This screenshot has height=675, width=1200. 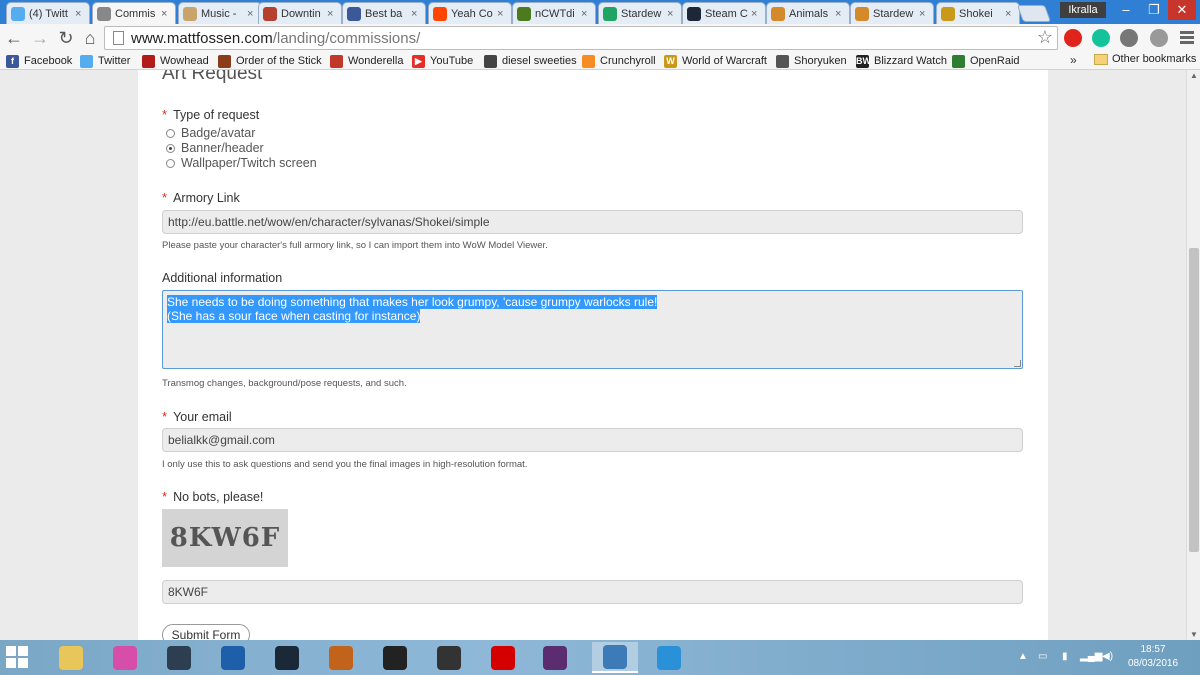 I want to click on bookmark-item: Wonderella, so click(x=366, y=61).